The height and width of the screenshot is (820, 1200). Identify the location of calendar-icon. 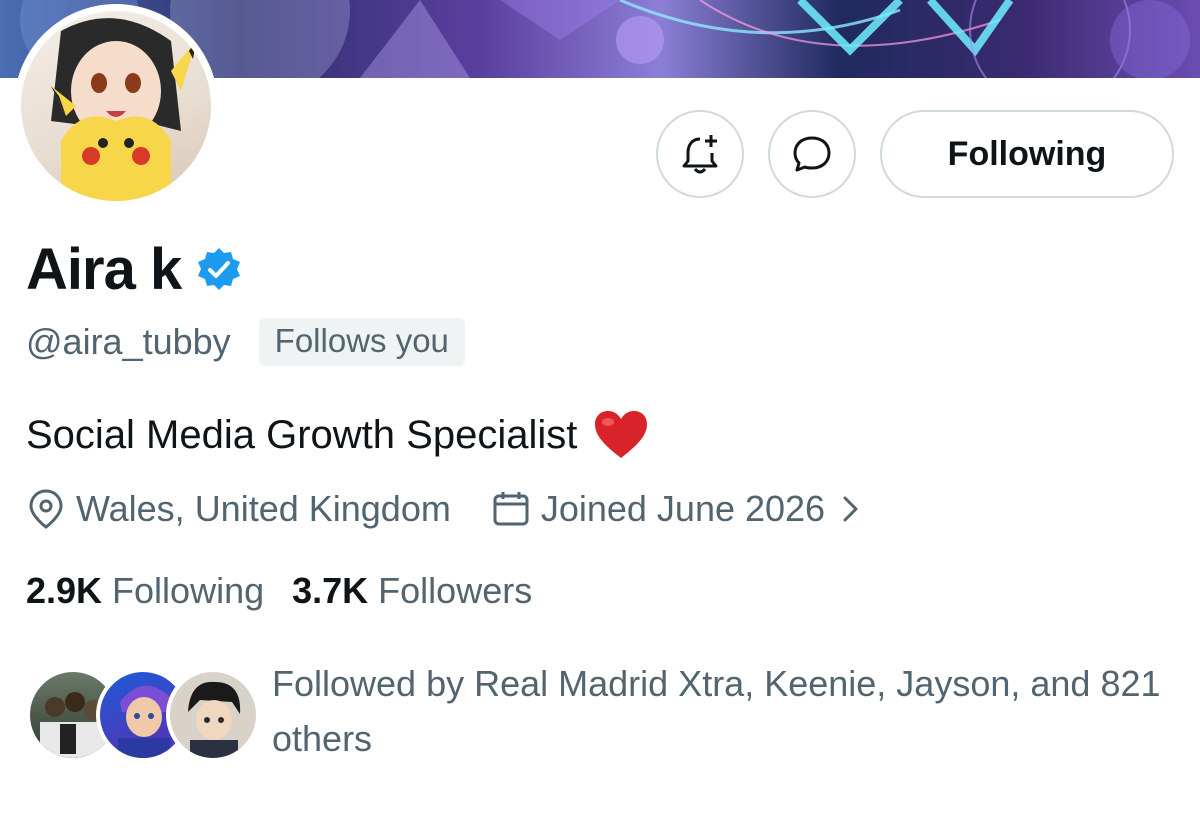
(511, 509).